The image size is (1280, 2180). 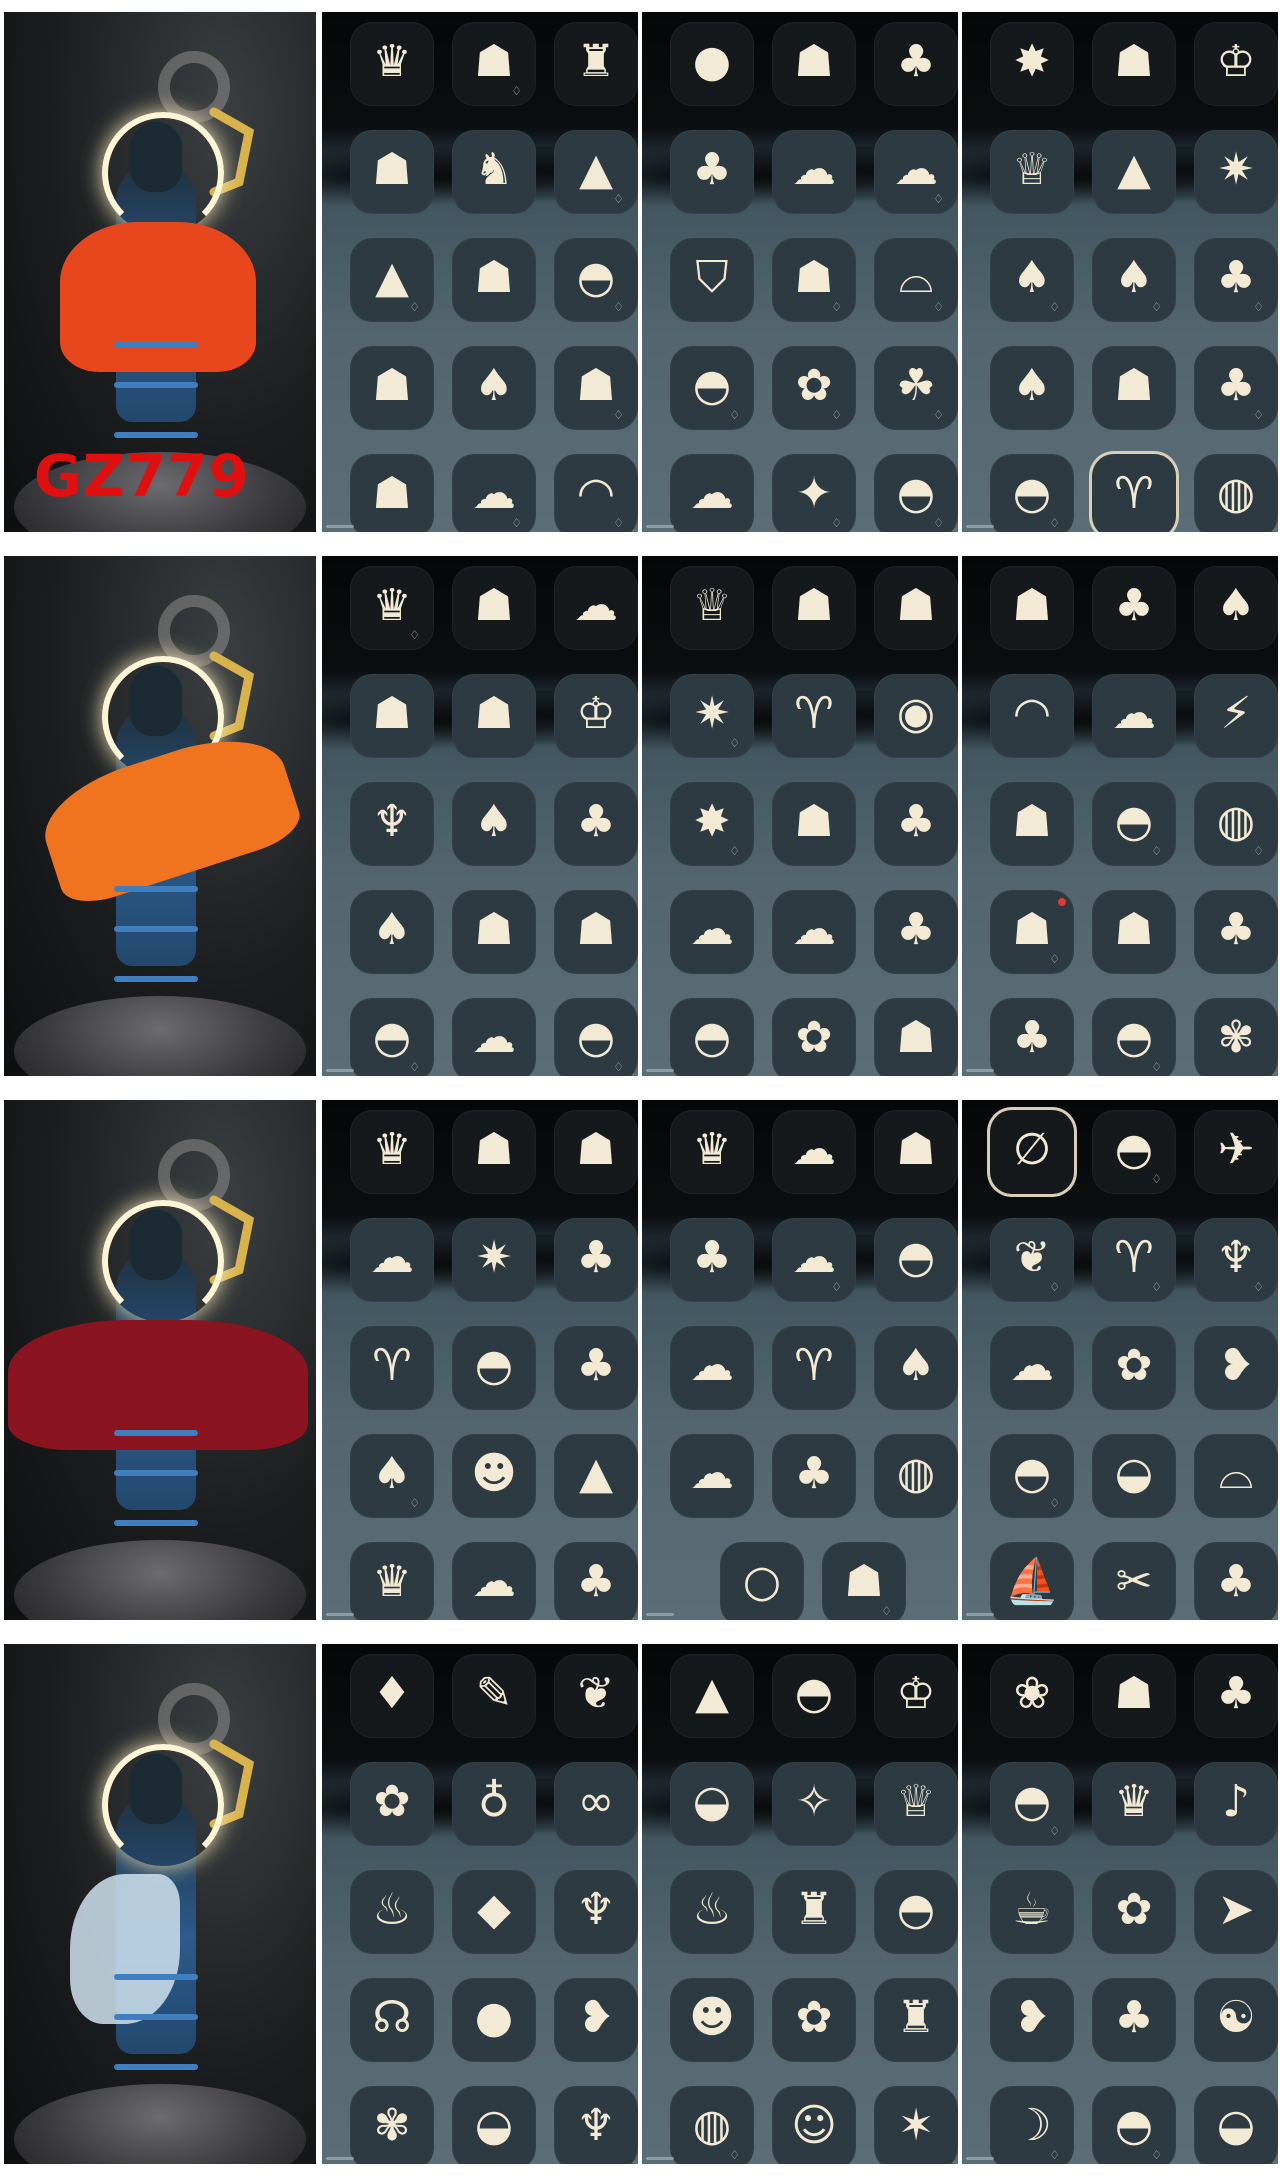 I want to click on item-slot: ♆, so click(x=596, y=2125).